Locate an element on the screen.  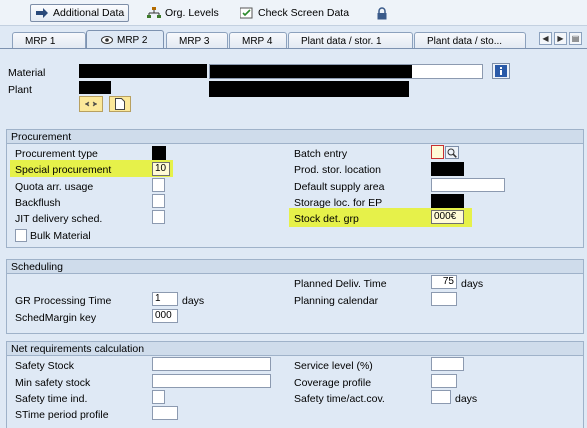
material-description-field is located at coordinates (346, 71).